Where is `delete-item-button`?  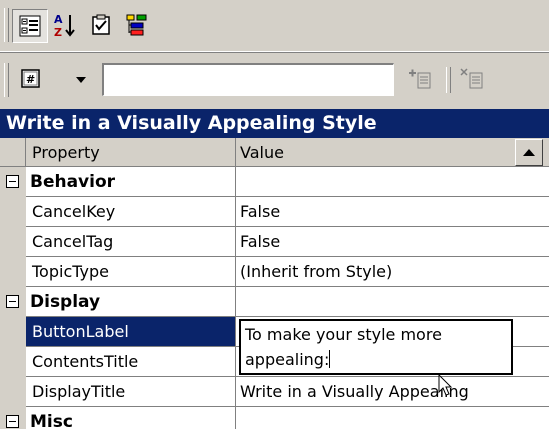
delete-item-button is located at coordinates (473, 79).